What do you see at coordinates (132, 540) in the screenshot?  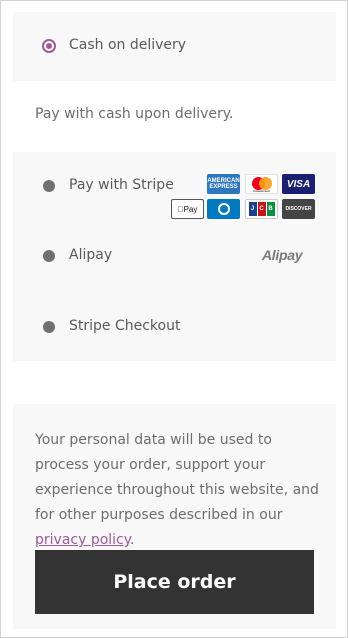 I see `privacy-text-after: .` at bounding box center [132, 540].